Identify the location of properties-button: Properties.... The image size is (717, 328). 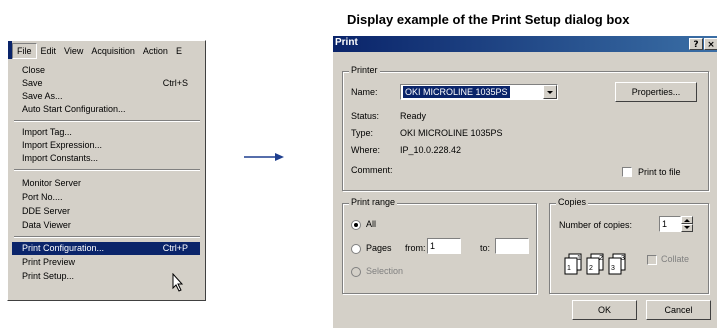
(656, 92).